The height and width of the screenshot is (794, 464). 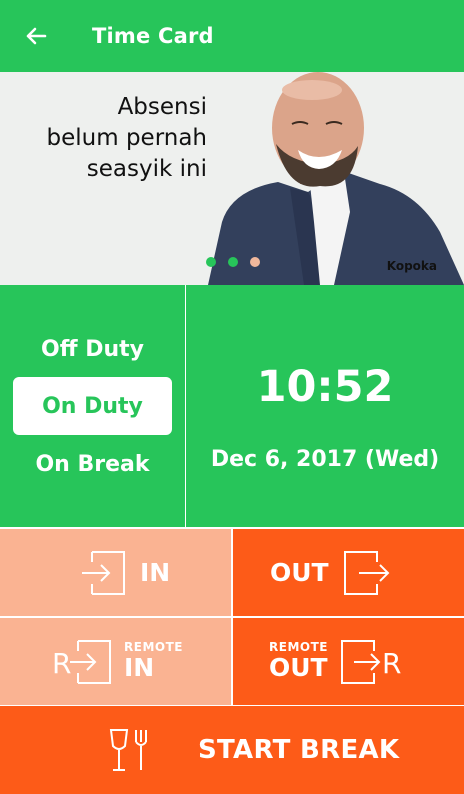 What do you see at coordinates (153, 647) in the screenshot?
I see `remote-in-tag: REMOTE` at bounding box center [153, 647].